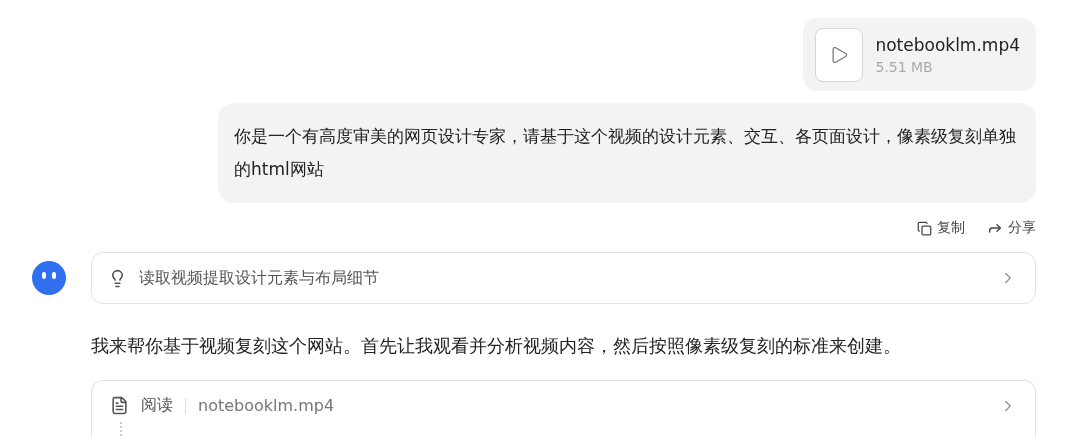  I want to click on copy-icon, so click(924, 228).